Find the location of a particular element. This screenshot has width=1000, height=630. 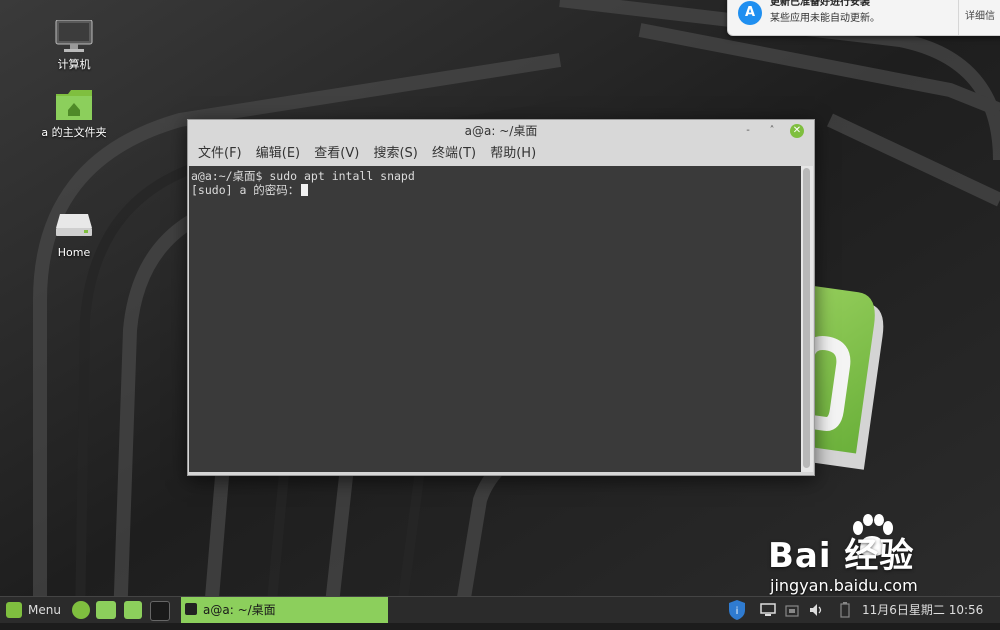

drive-icon is located at coordinates (74, 226).